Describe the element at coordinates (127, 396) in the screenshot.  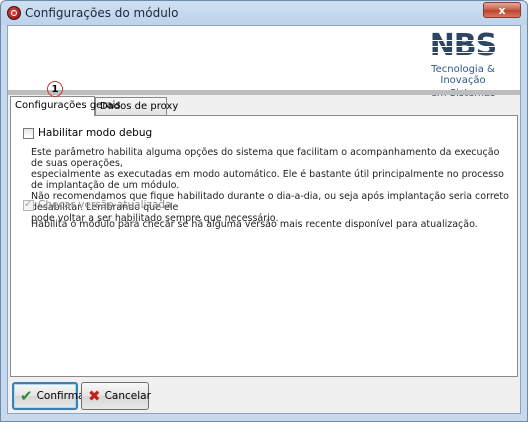
I see `cancel-label: Cancelar` at that location.